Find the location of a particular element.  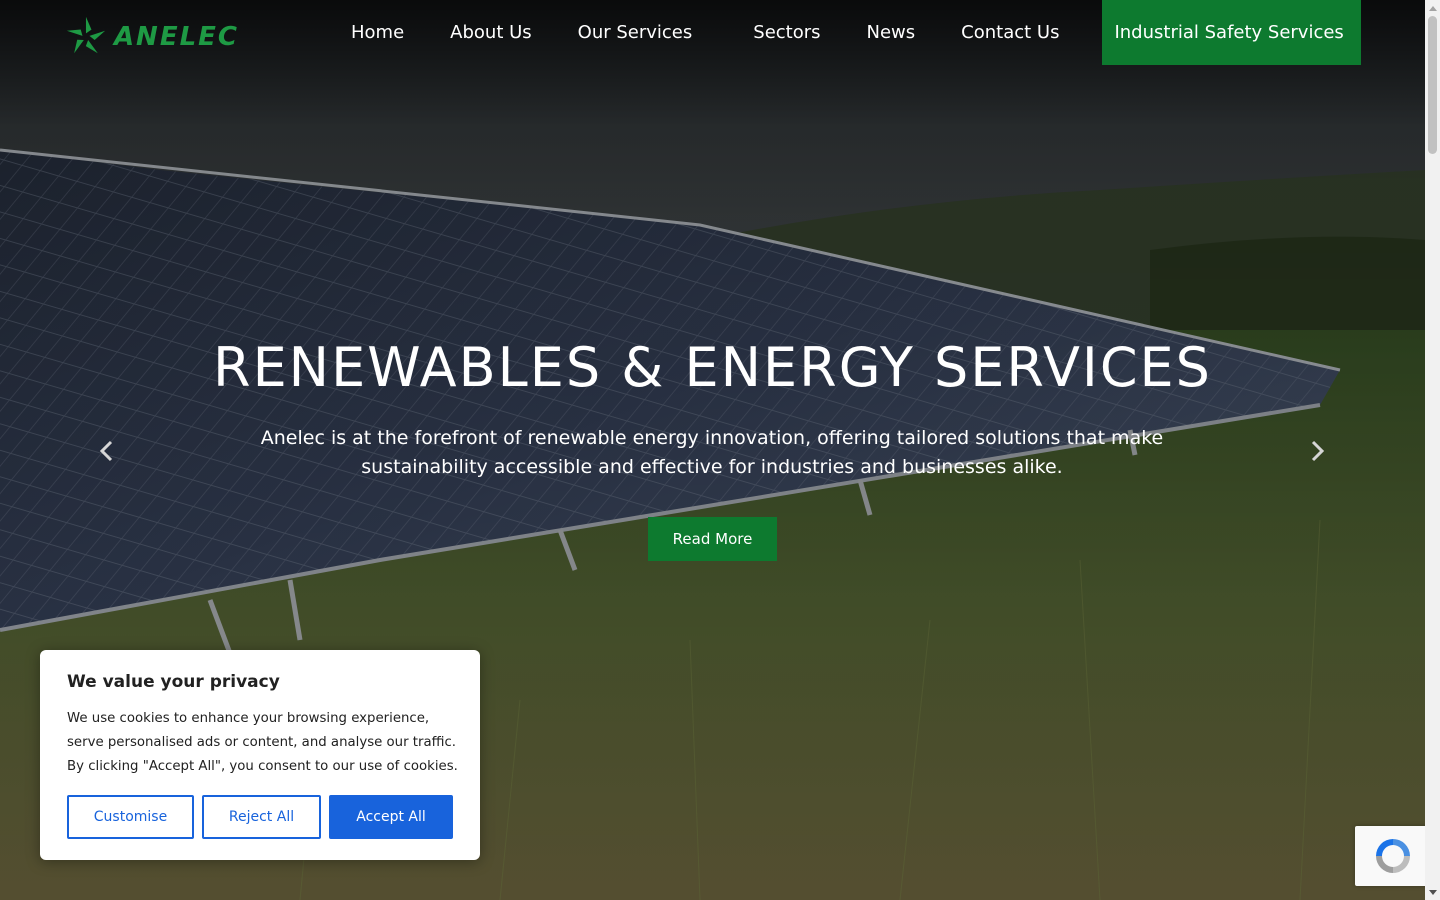

brand-logo: ANELEC is located at coordinates (151, 37).